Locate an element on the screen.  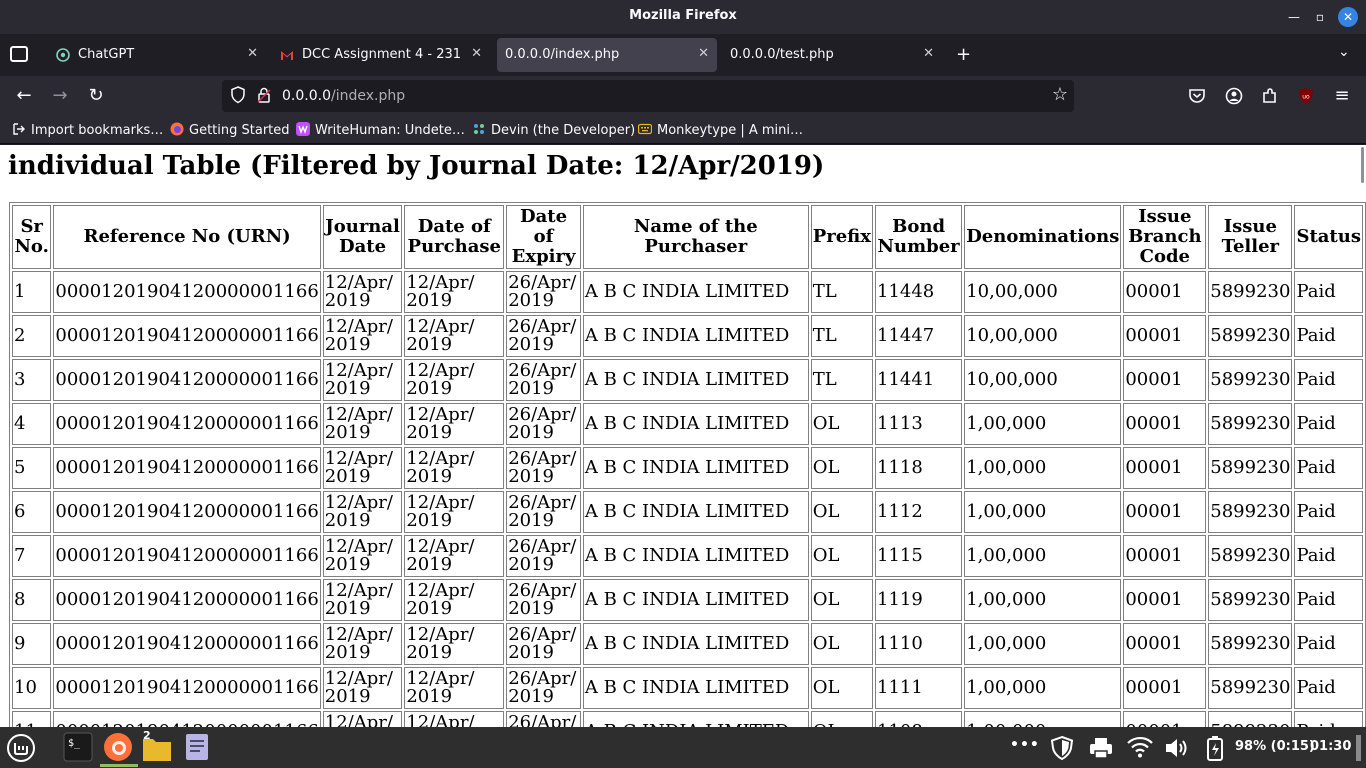
taskbar-files: 2 is located at coordinates (158, 748).